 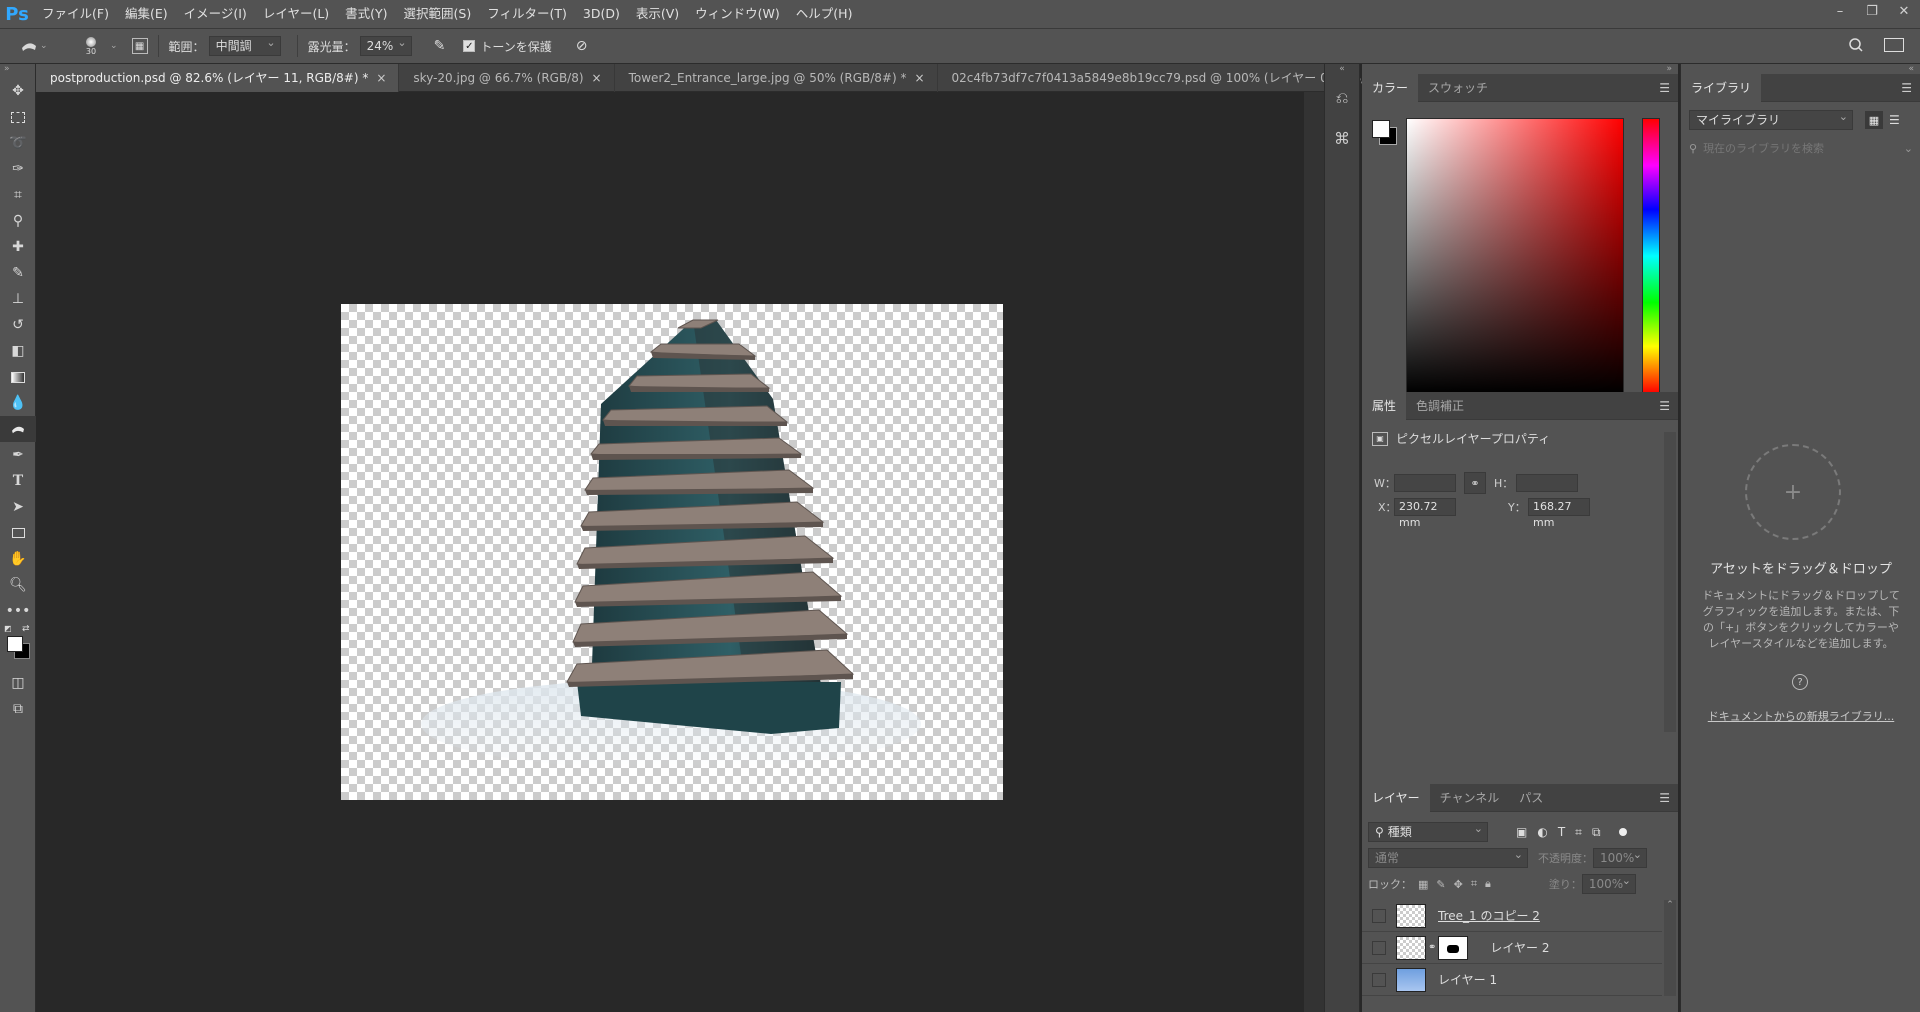 What do you see at coordinates (18, 247) in the screenshot?
I see `healing-brush-tool-icon: ✚` at bounding box center [18, 247].